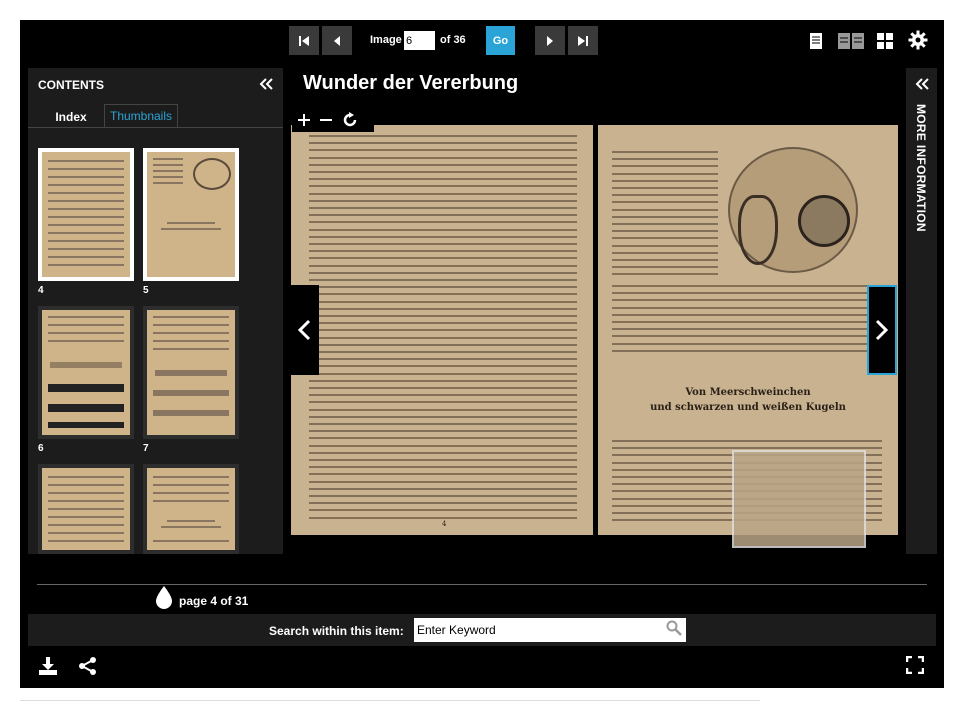 The width and height of the screenshot is (960, 710). Describe the element at coordinates (885, 41) in the screenshot. I see `gallery-view-icon` at that location.